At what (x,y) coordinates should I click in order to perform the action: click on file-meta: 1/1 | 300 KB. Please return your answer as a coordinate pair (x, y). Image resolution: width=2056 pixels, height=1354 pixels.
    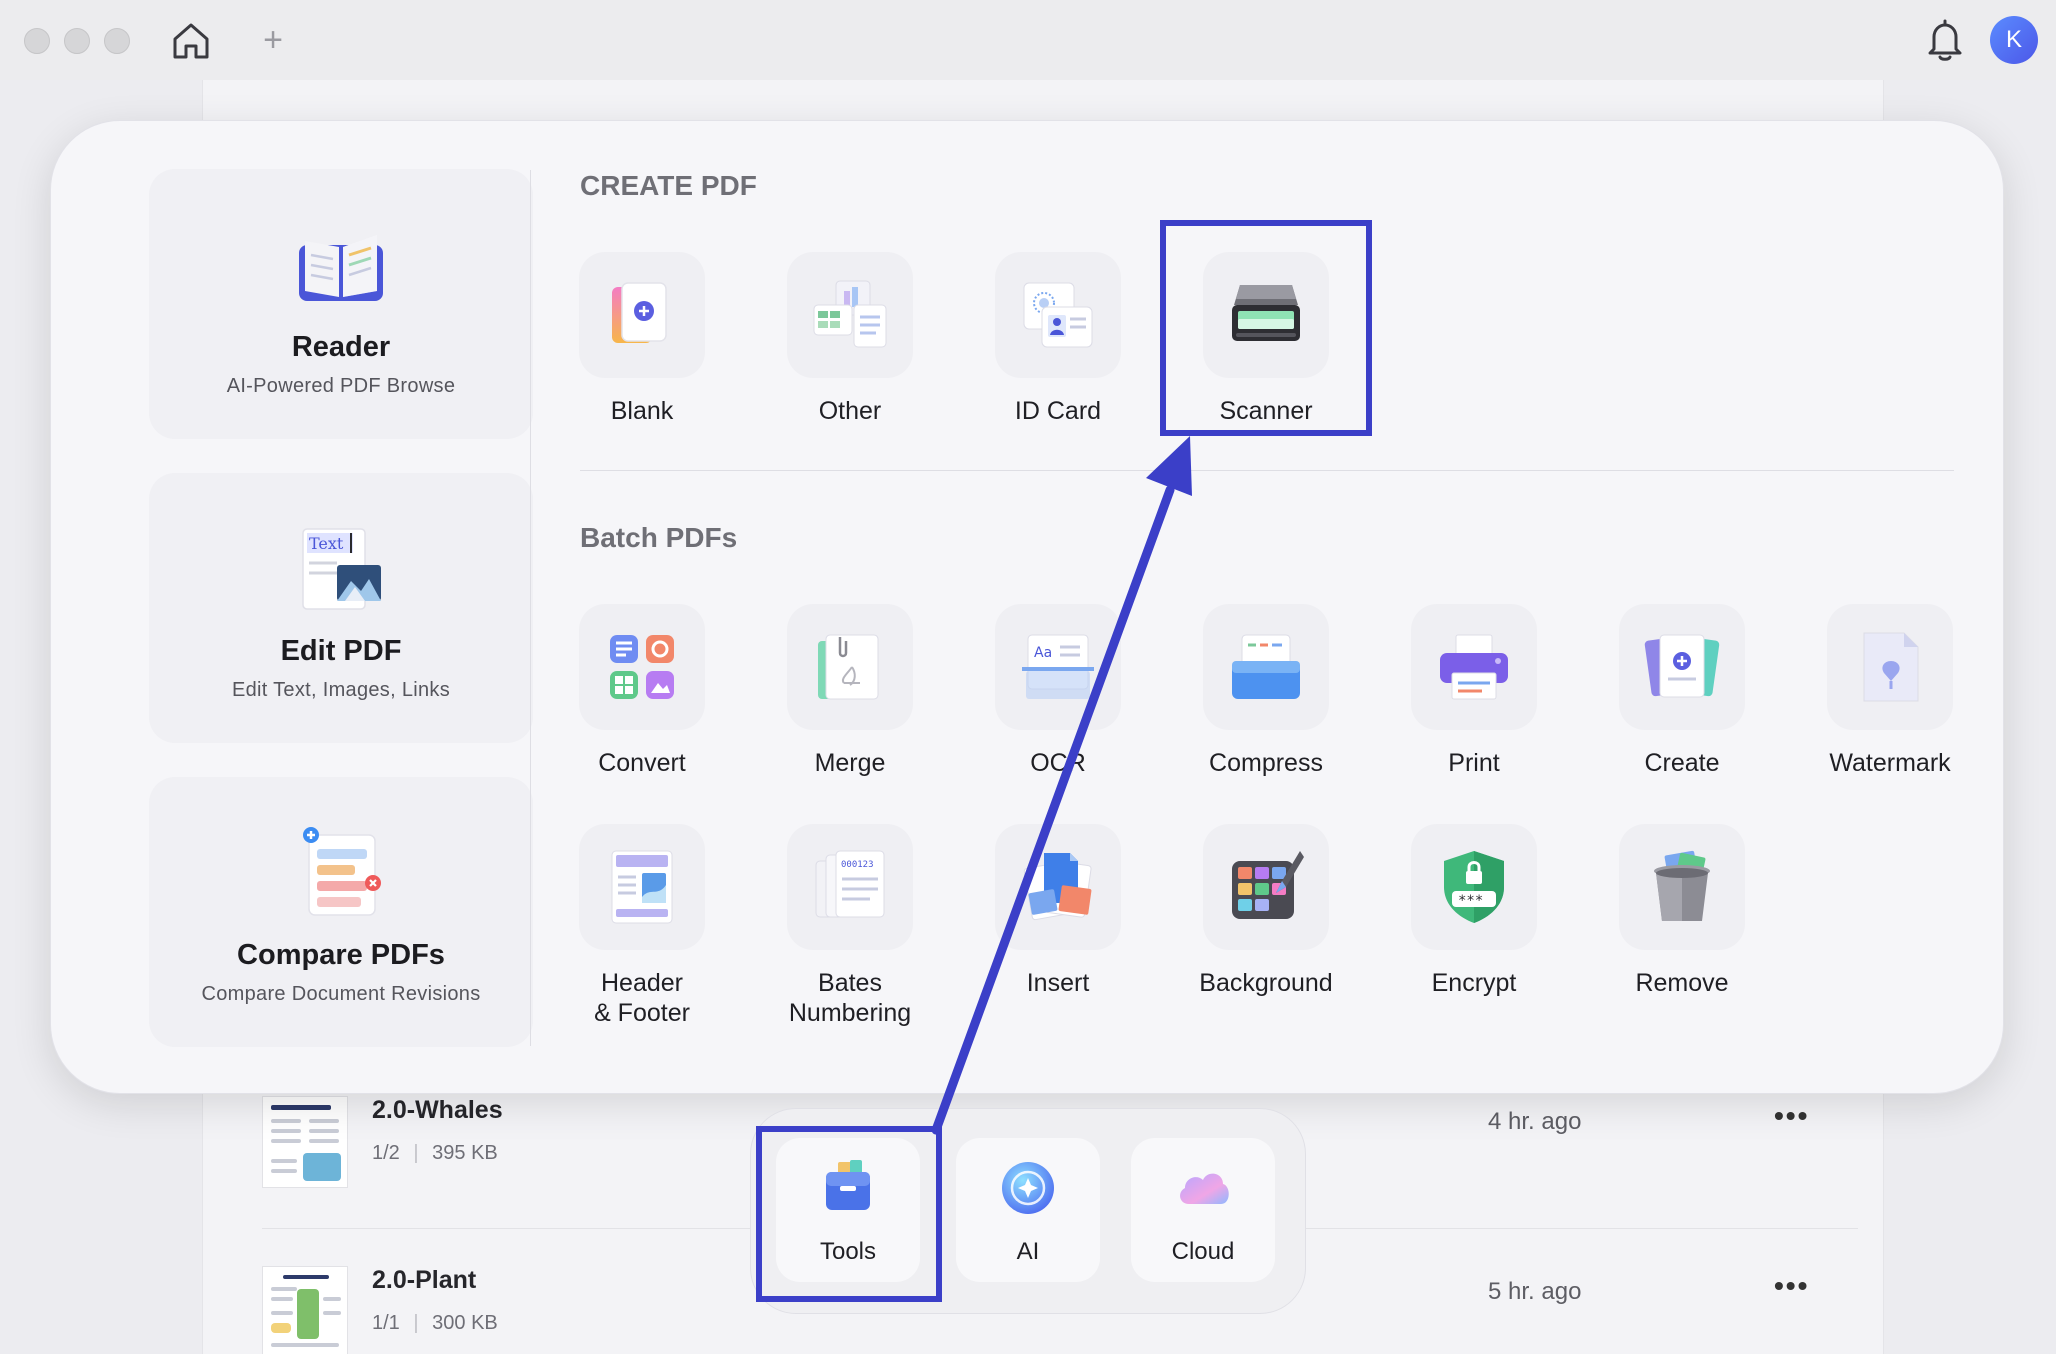
    Looking at the image, I should click on (435, 1323).